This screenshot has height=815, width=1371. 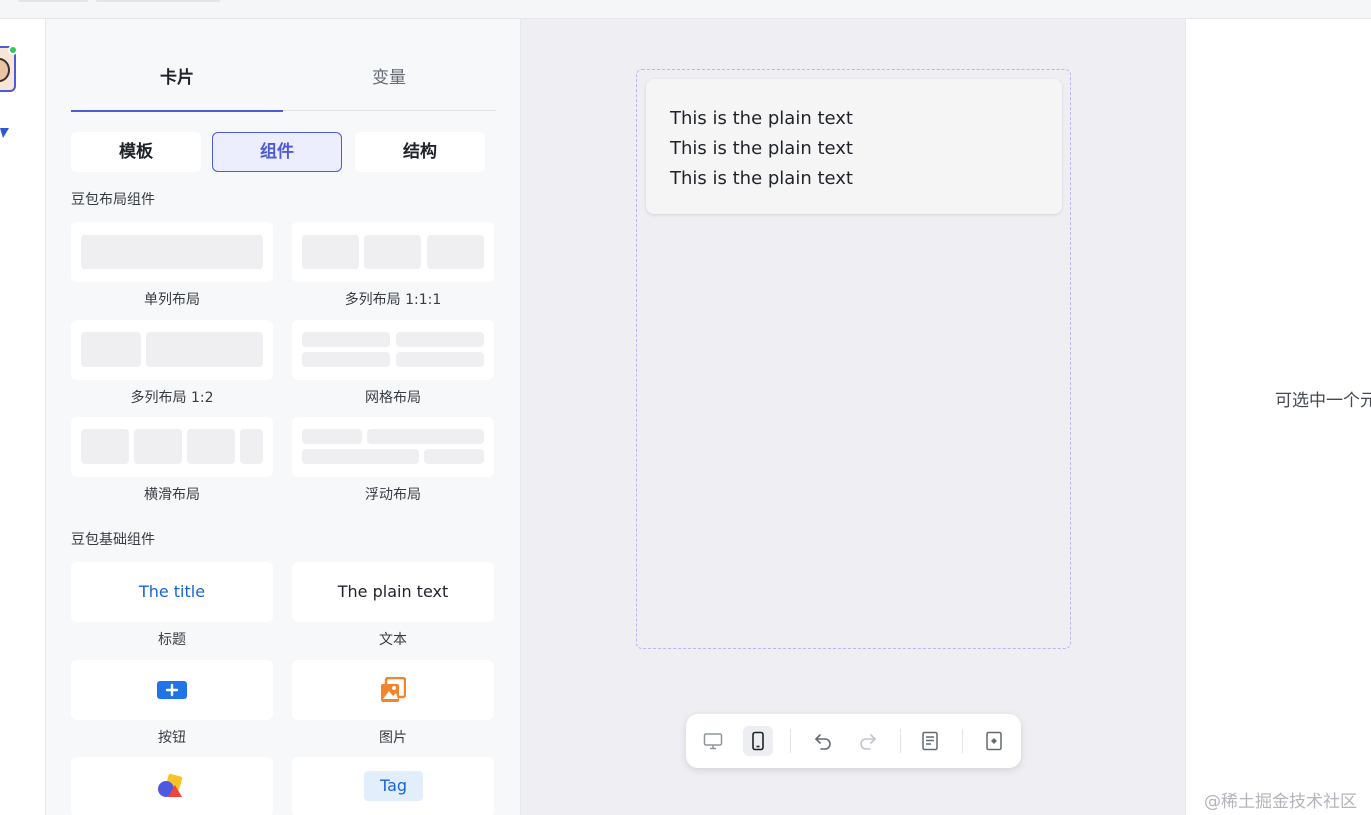 I want to click on watermark: @稀土掘金技术社区, so click(x=1280, y=802).